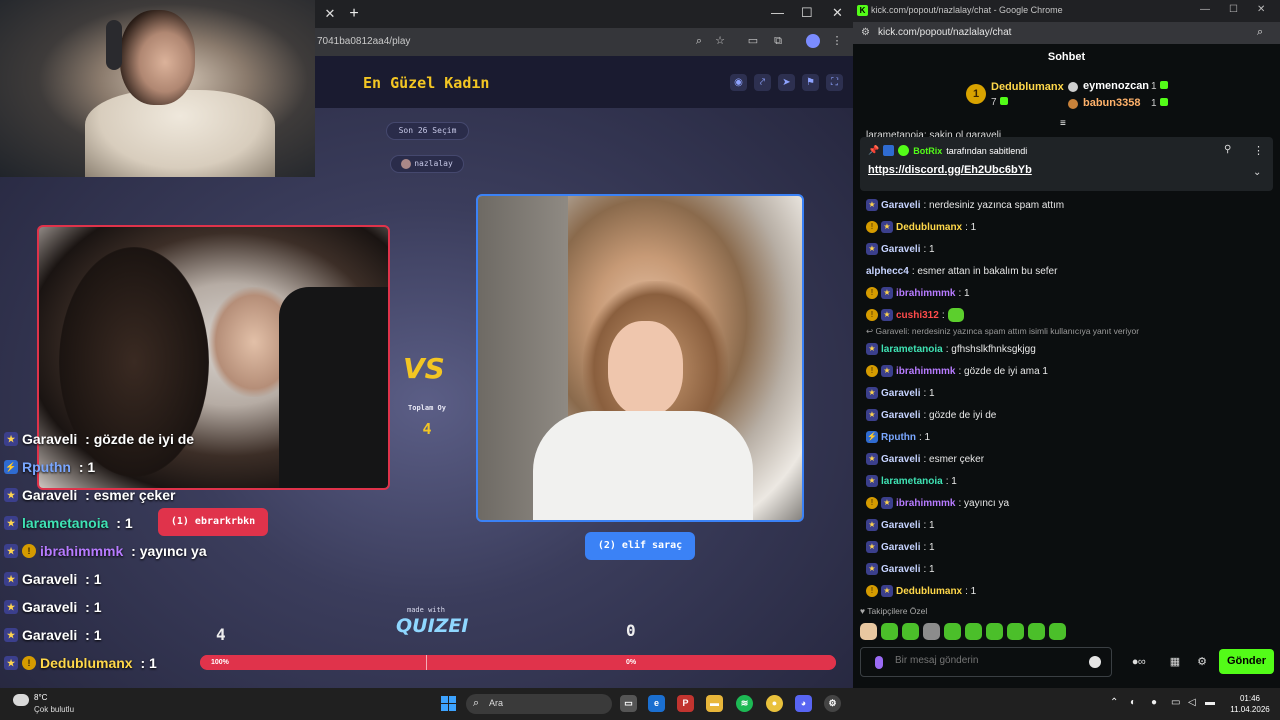 This screenshot has height=720, width=1280. Describe the element at coordinates (640, 546) in the screenshot. I see `choice-right-button: (2) elif saraç` at that location.